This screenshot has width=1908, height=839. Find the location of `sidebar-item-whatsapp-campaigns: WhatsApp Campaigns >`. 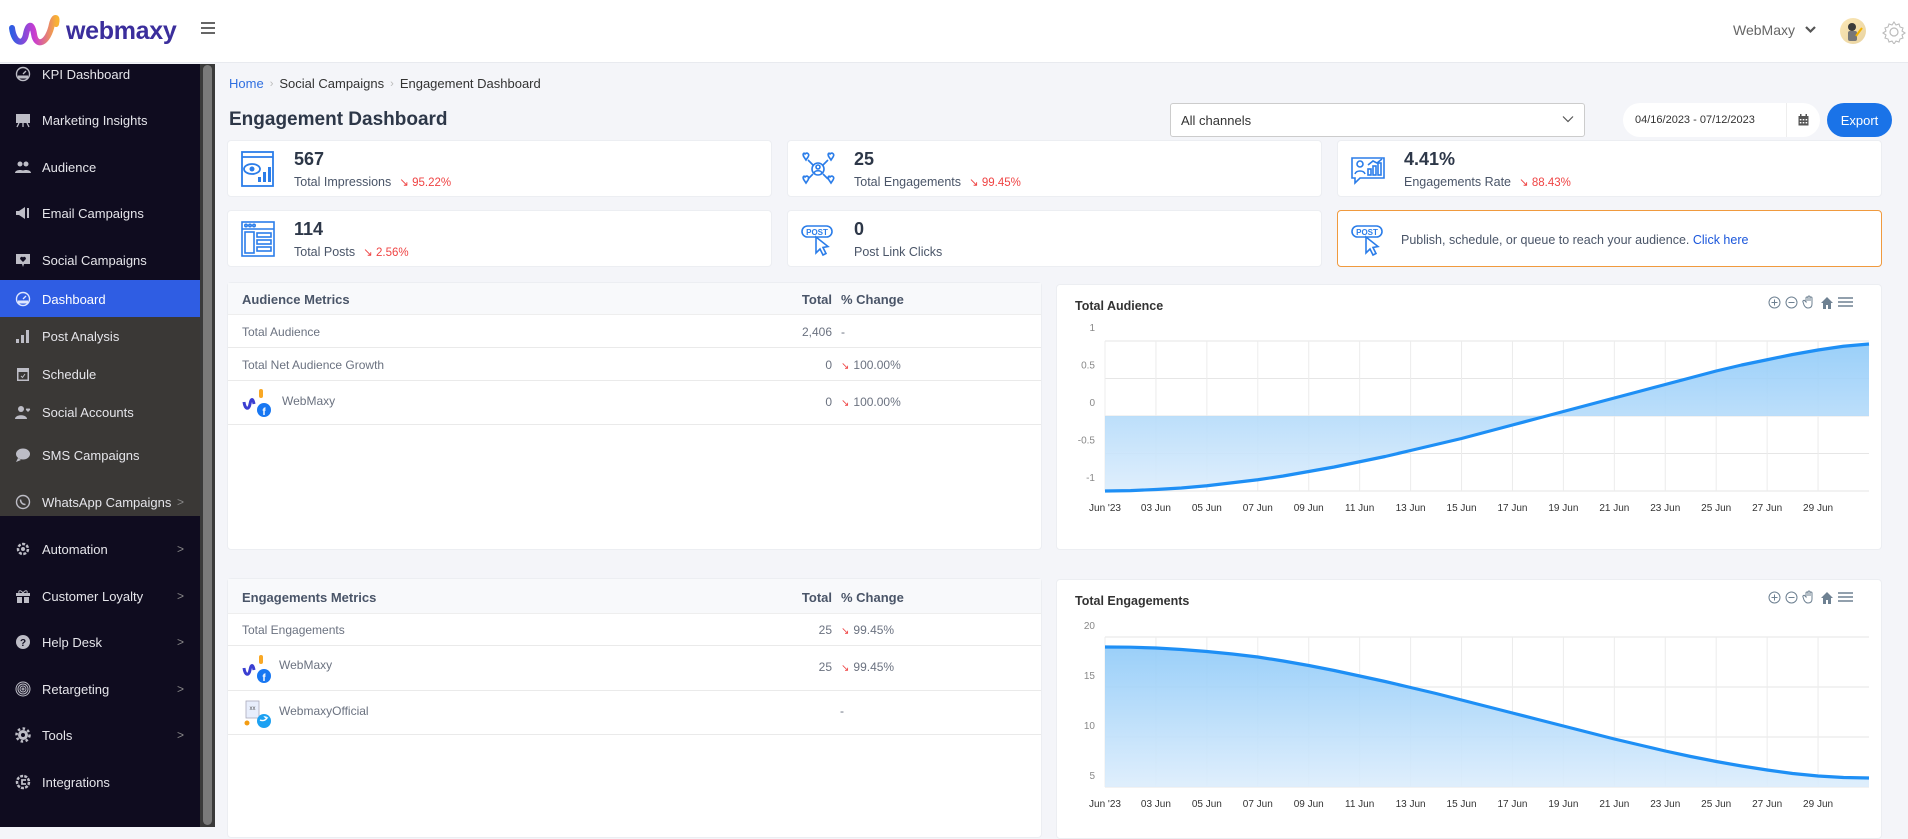

sidebar-item-whatsapp-campaigns: WhatsApp Campaigns > is located at coordinates (100, 502).